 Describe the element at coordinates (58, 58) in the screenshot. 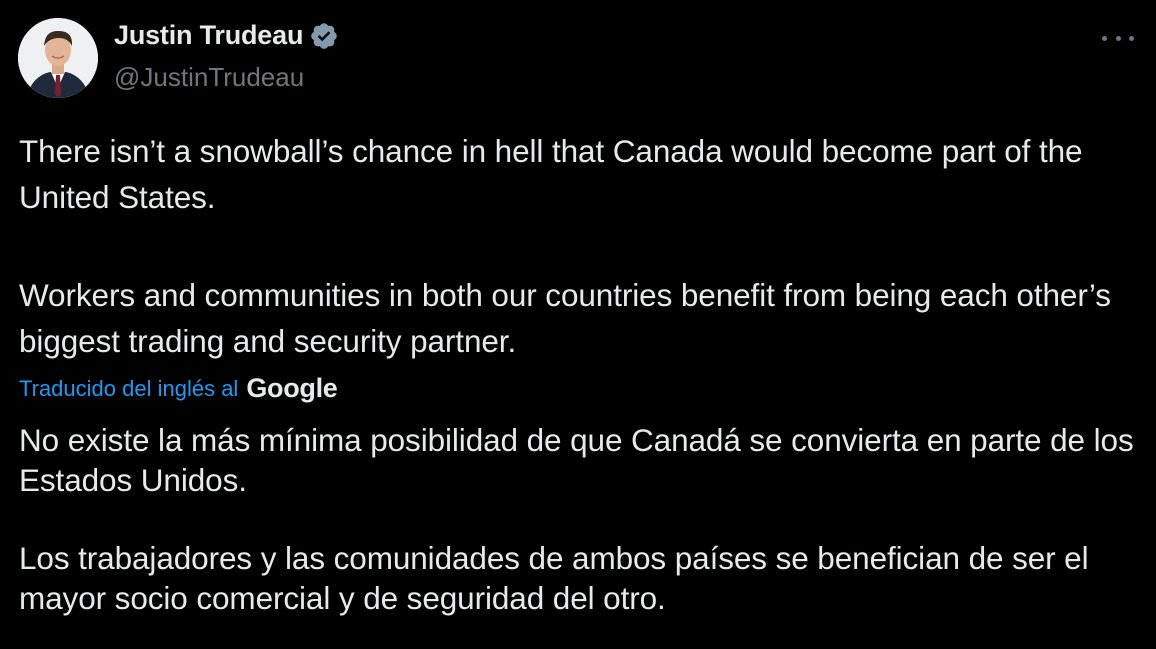

I see `avatar` at that location.